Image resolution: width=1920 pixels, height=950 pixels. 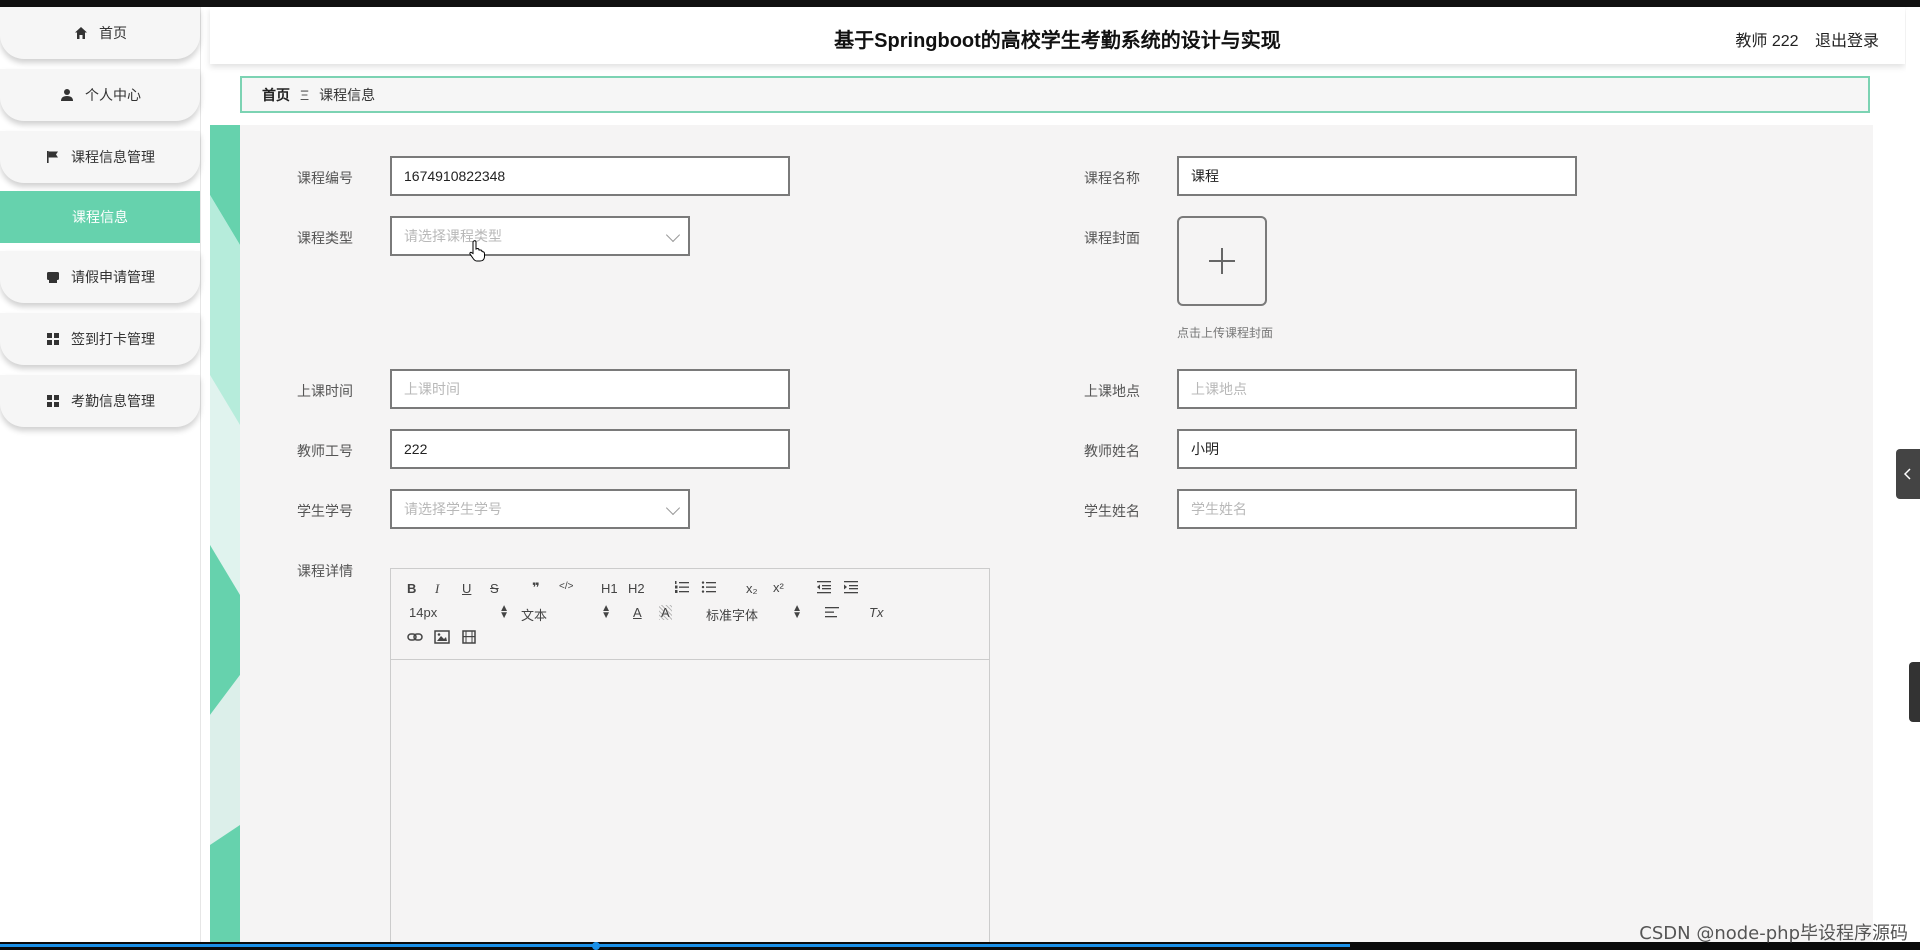 I want to click on sidebar-item-label: 课程信息, so click(x=100, y=217).